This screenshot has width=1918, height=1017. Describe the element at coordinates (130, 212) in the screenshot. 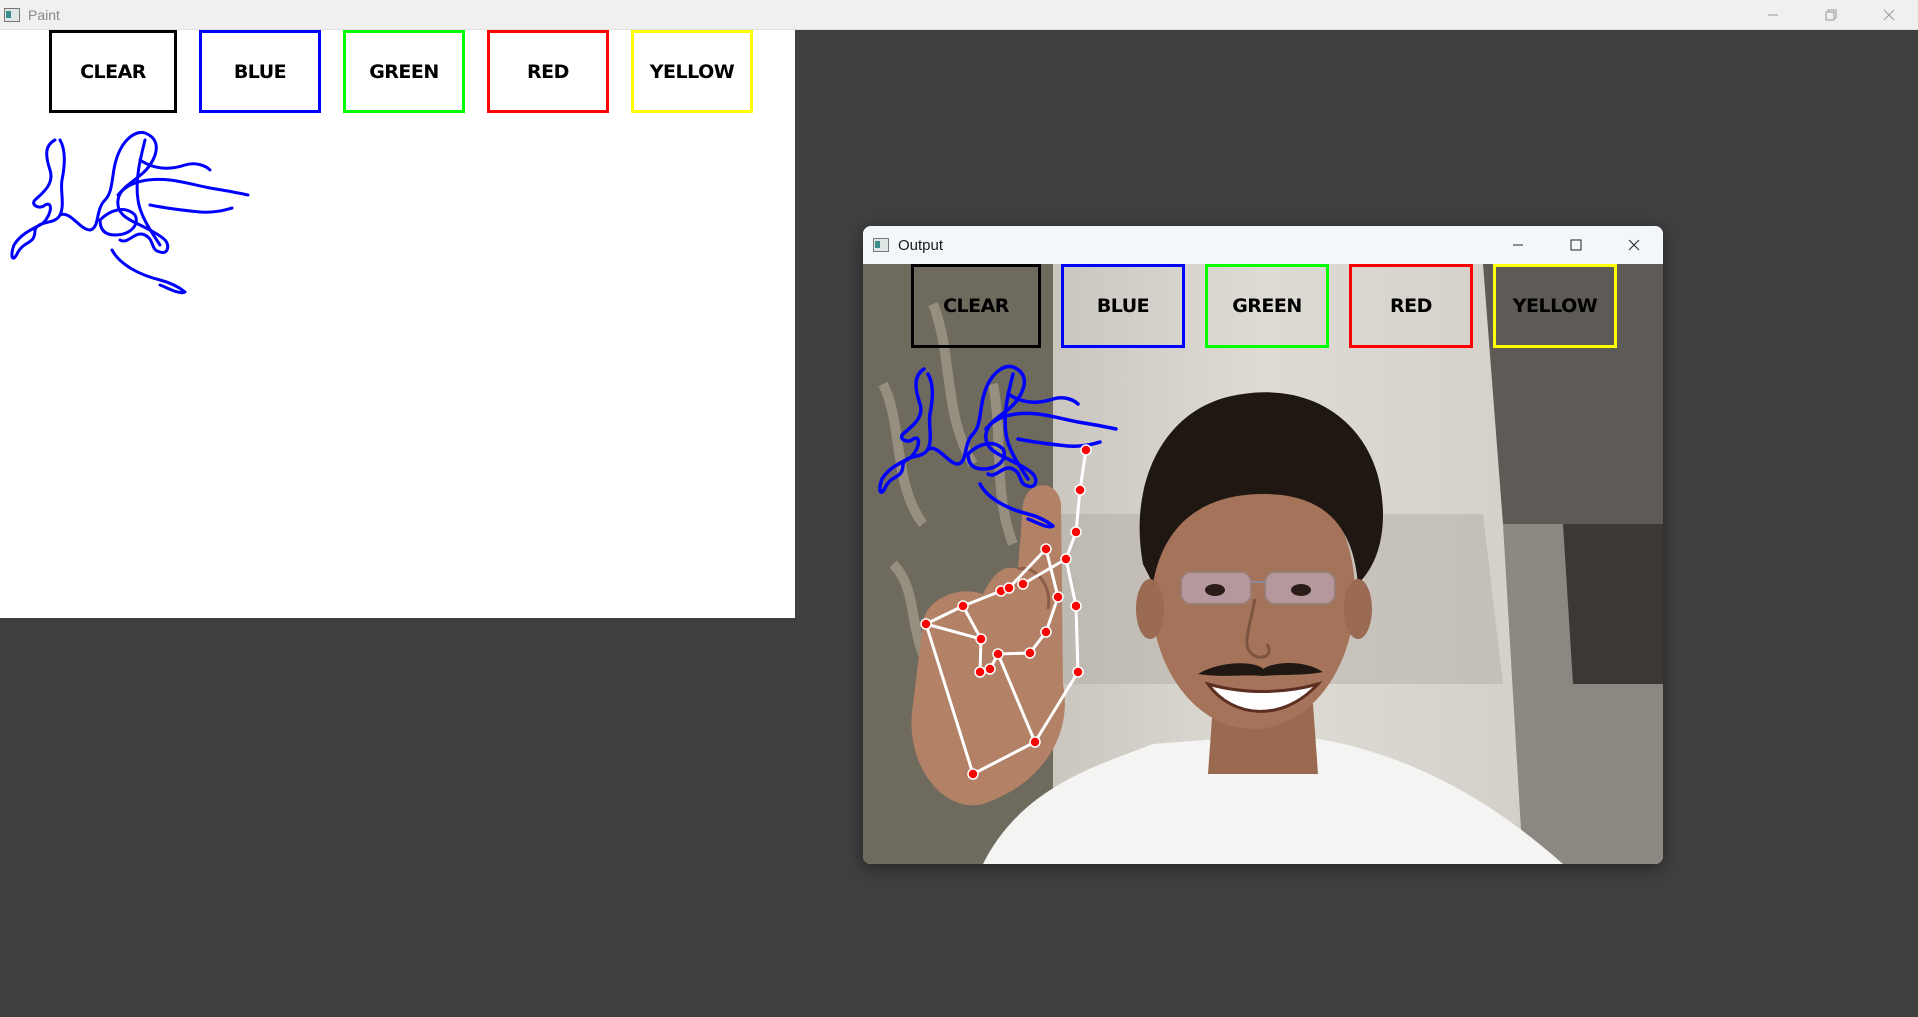

I see `blue-scribble-drawing` at that location.